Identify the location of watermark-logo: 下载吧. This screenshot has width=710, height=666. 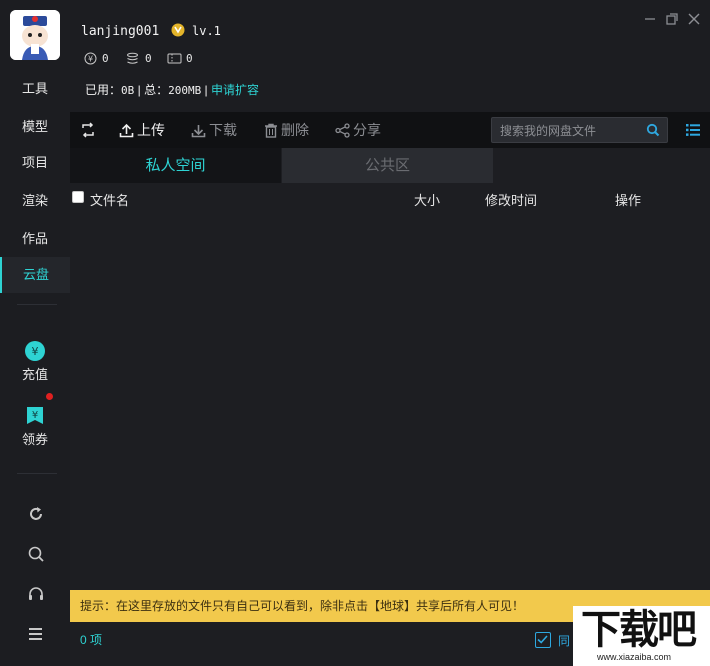
(639, 630).